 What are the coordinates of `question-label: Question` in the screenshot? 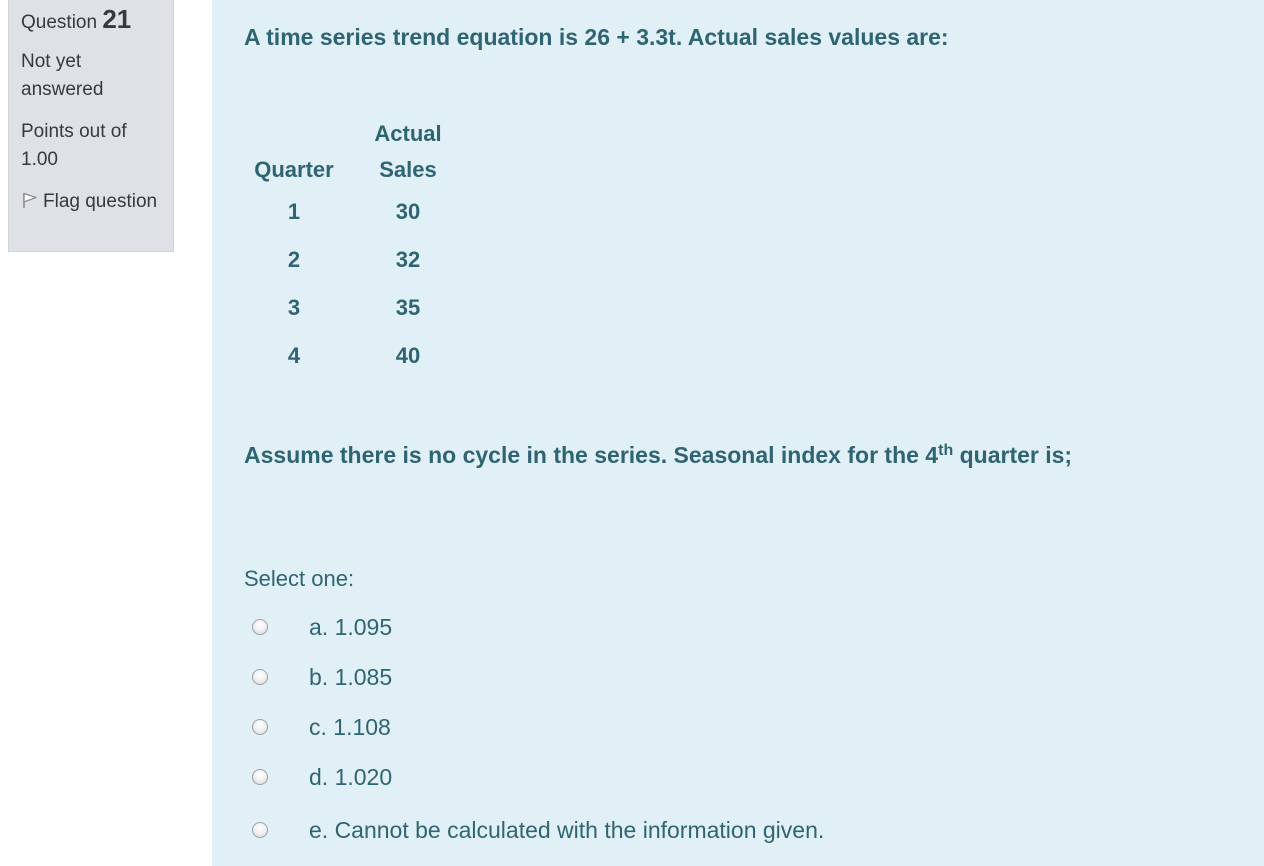 It's located at (59, 22).